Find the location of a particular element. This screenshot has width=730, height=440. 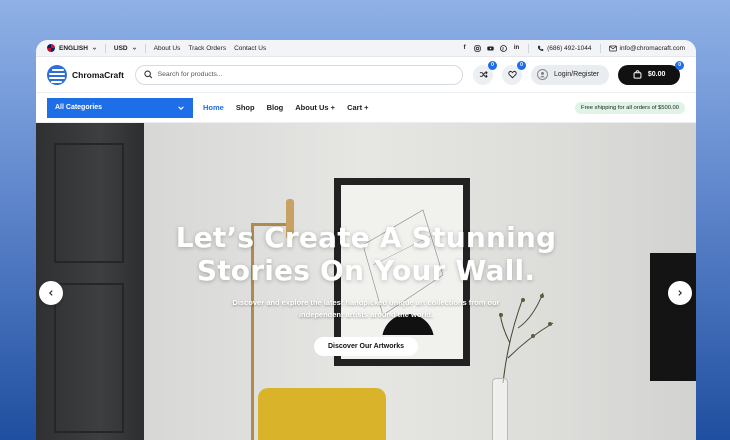

top-links: About Us Track Orders Contact Us is located at coordinates (214, 48).